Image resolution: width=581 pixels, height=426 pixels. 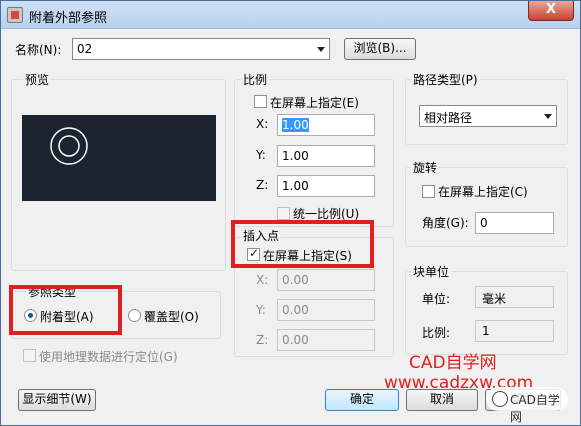 I want to click on angle-label: 角度(G):, so click(x=445, y=223).